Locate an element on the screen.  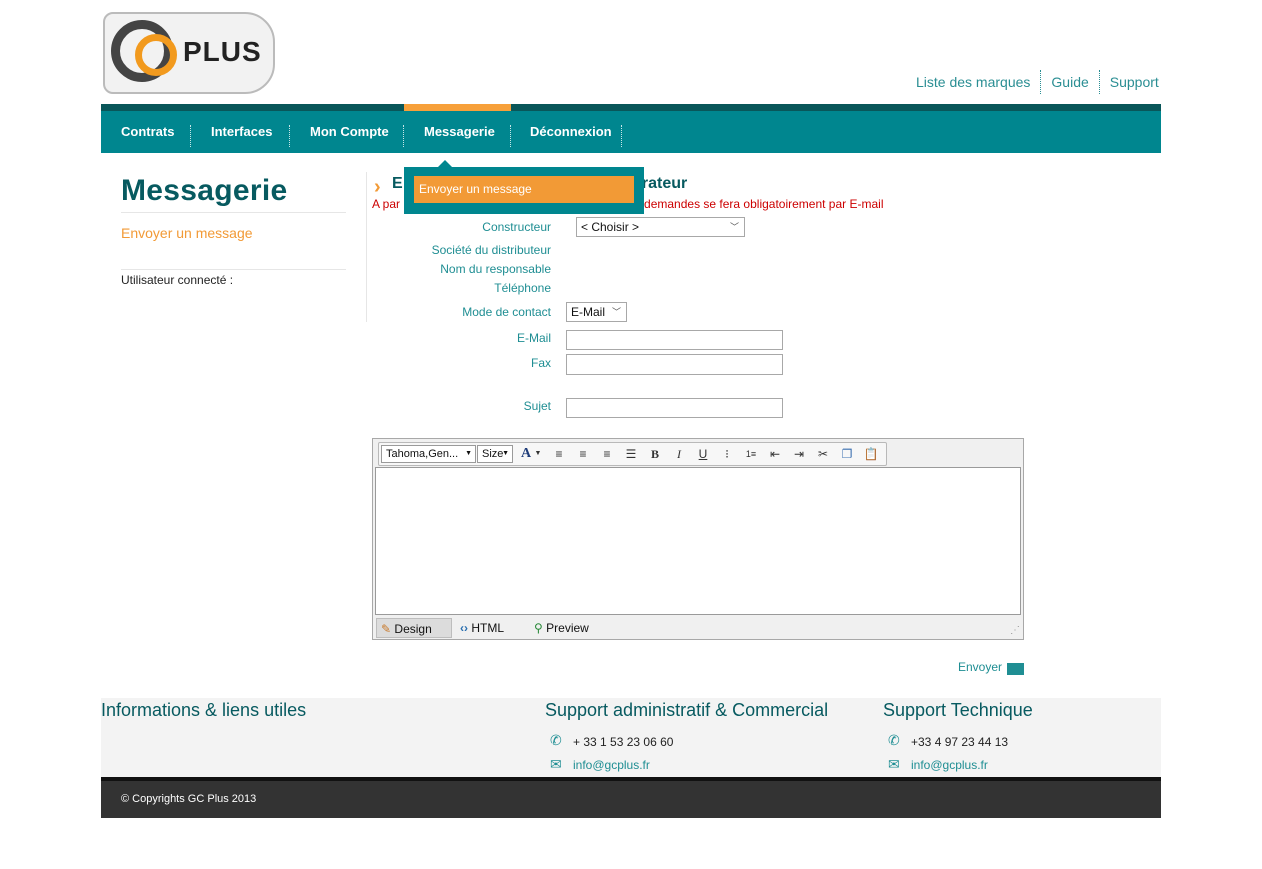
footer-email-admin: info@gcplus.fr is located at coordinates (611, 765).